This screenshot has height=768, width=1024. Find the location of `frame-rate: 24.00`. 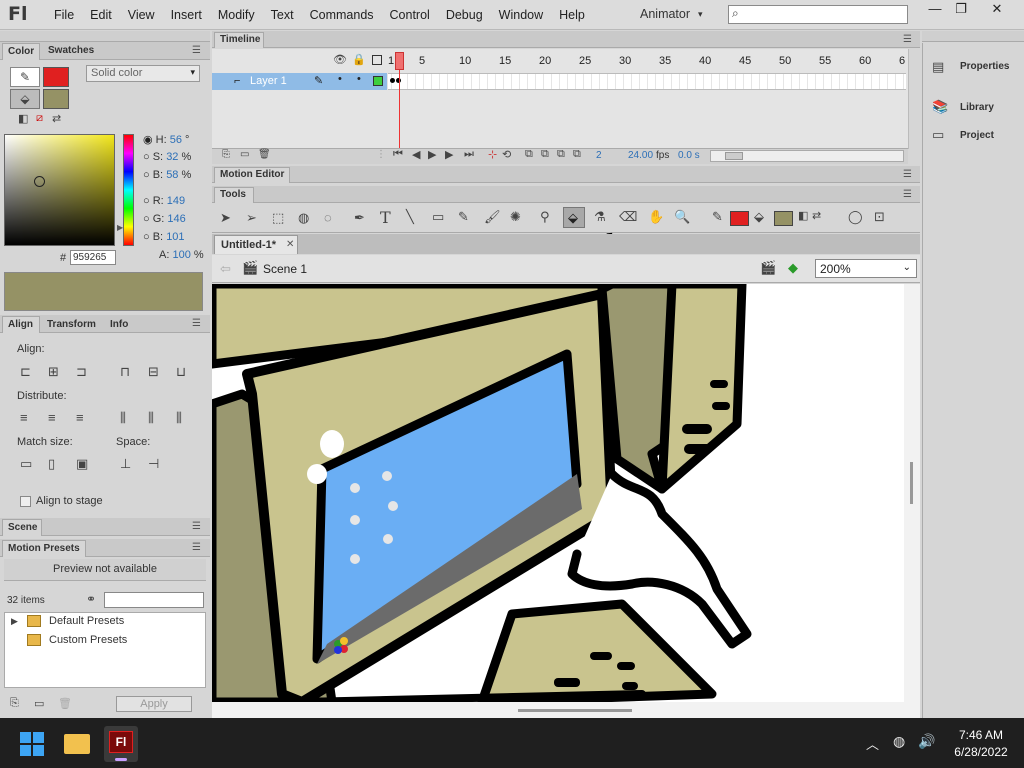

frame-rate: 24.00 is located at coordinates (640, 155).